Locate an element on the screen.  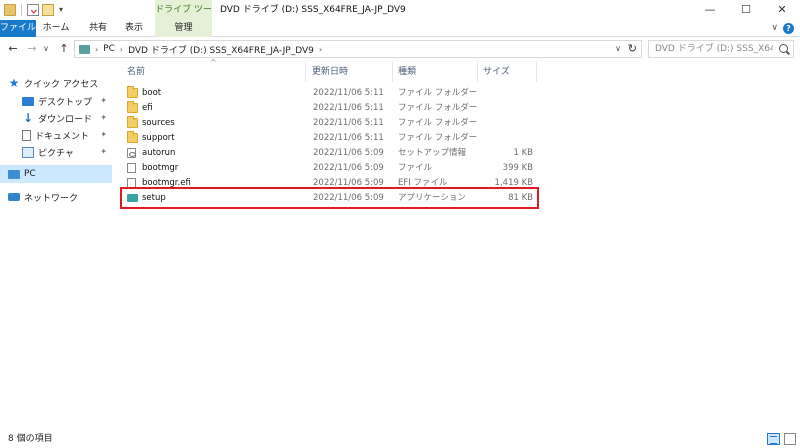
sidebar-item-label: ピクチャ is located at coordinates (56, 153).